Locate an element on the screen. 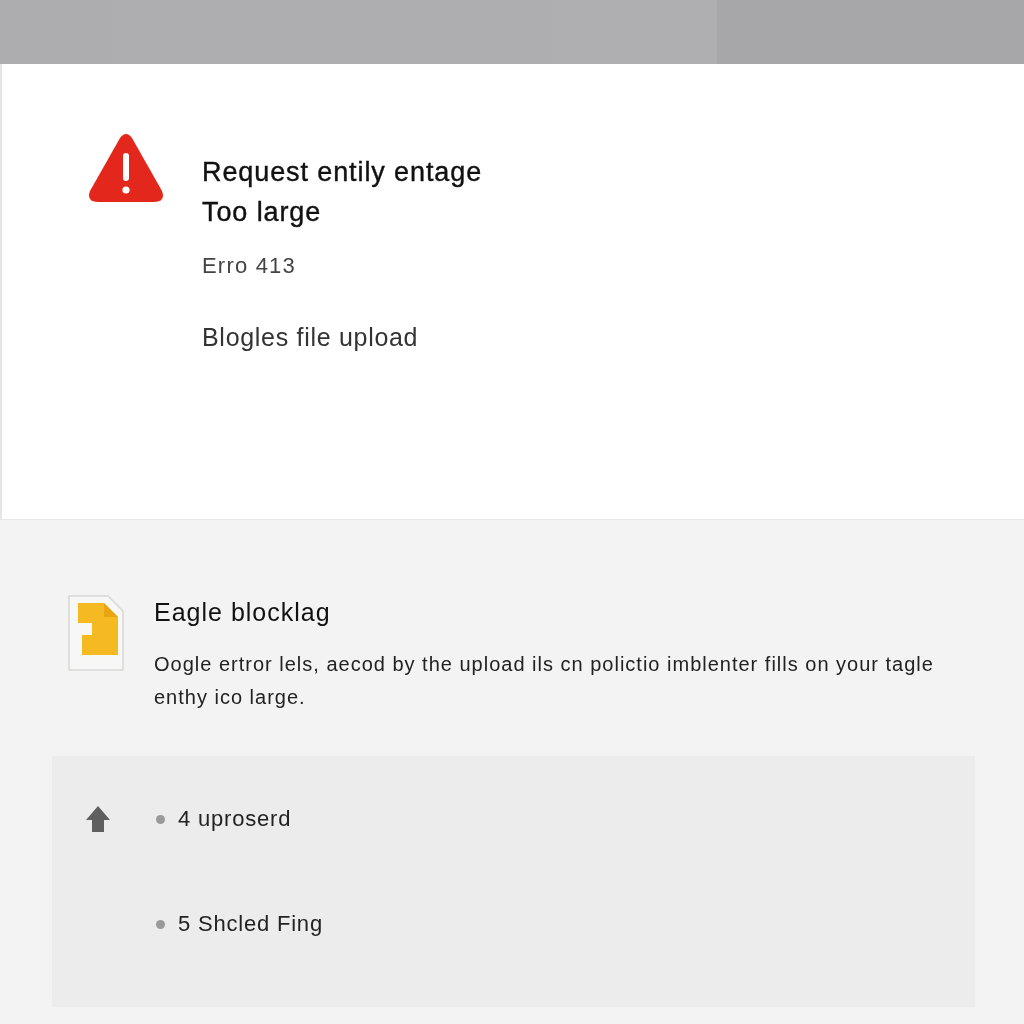 The width and height of the screenshot is (1024, 1024). details-heading: Eagle blocklag is located at coordinates (243, 612).